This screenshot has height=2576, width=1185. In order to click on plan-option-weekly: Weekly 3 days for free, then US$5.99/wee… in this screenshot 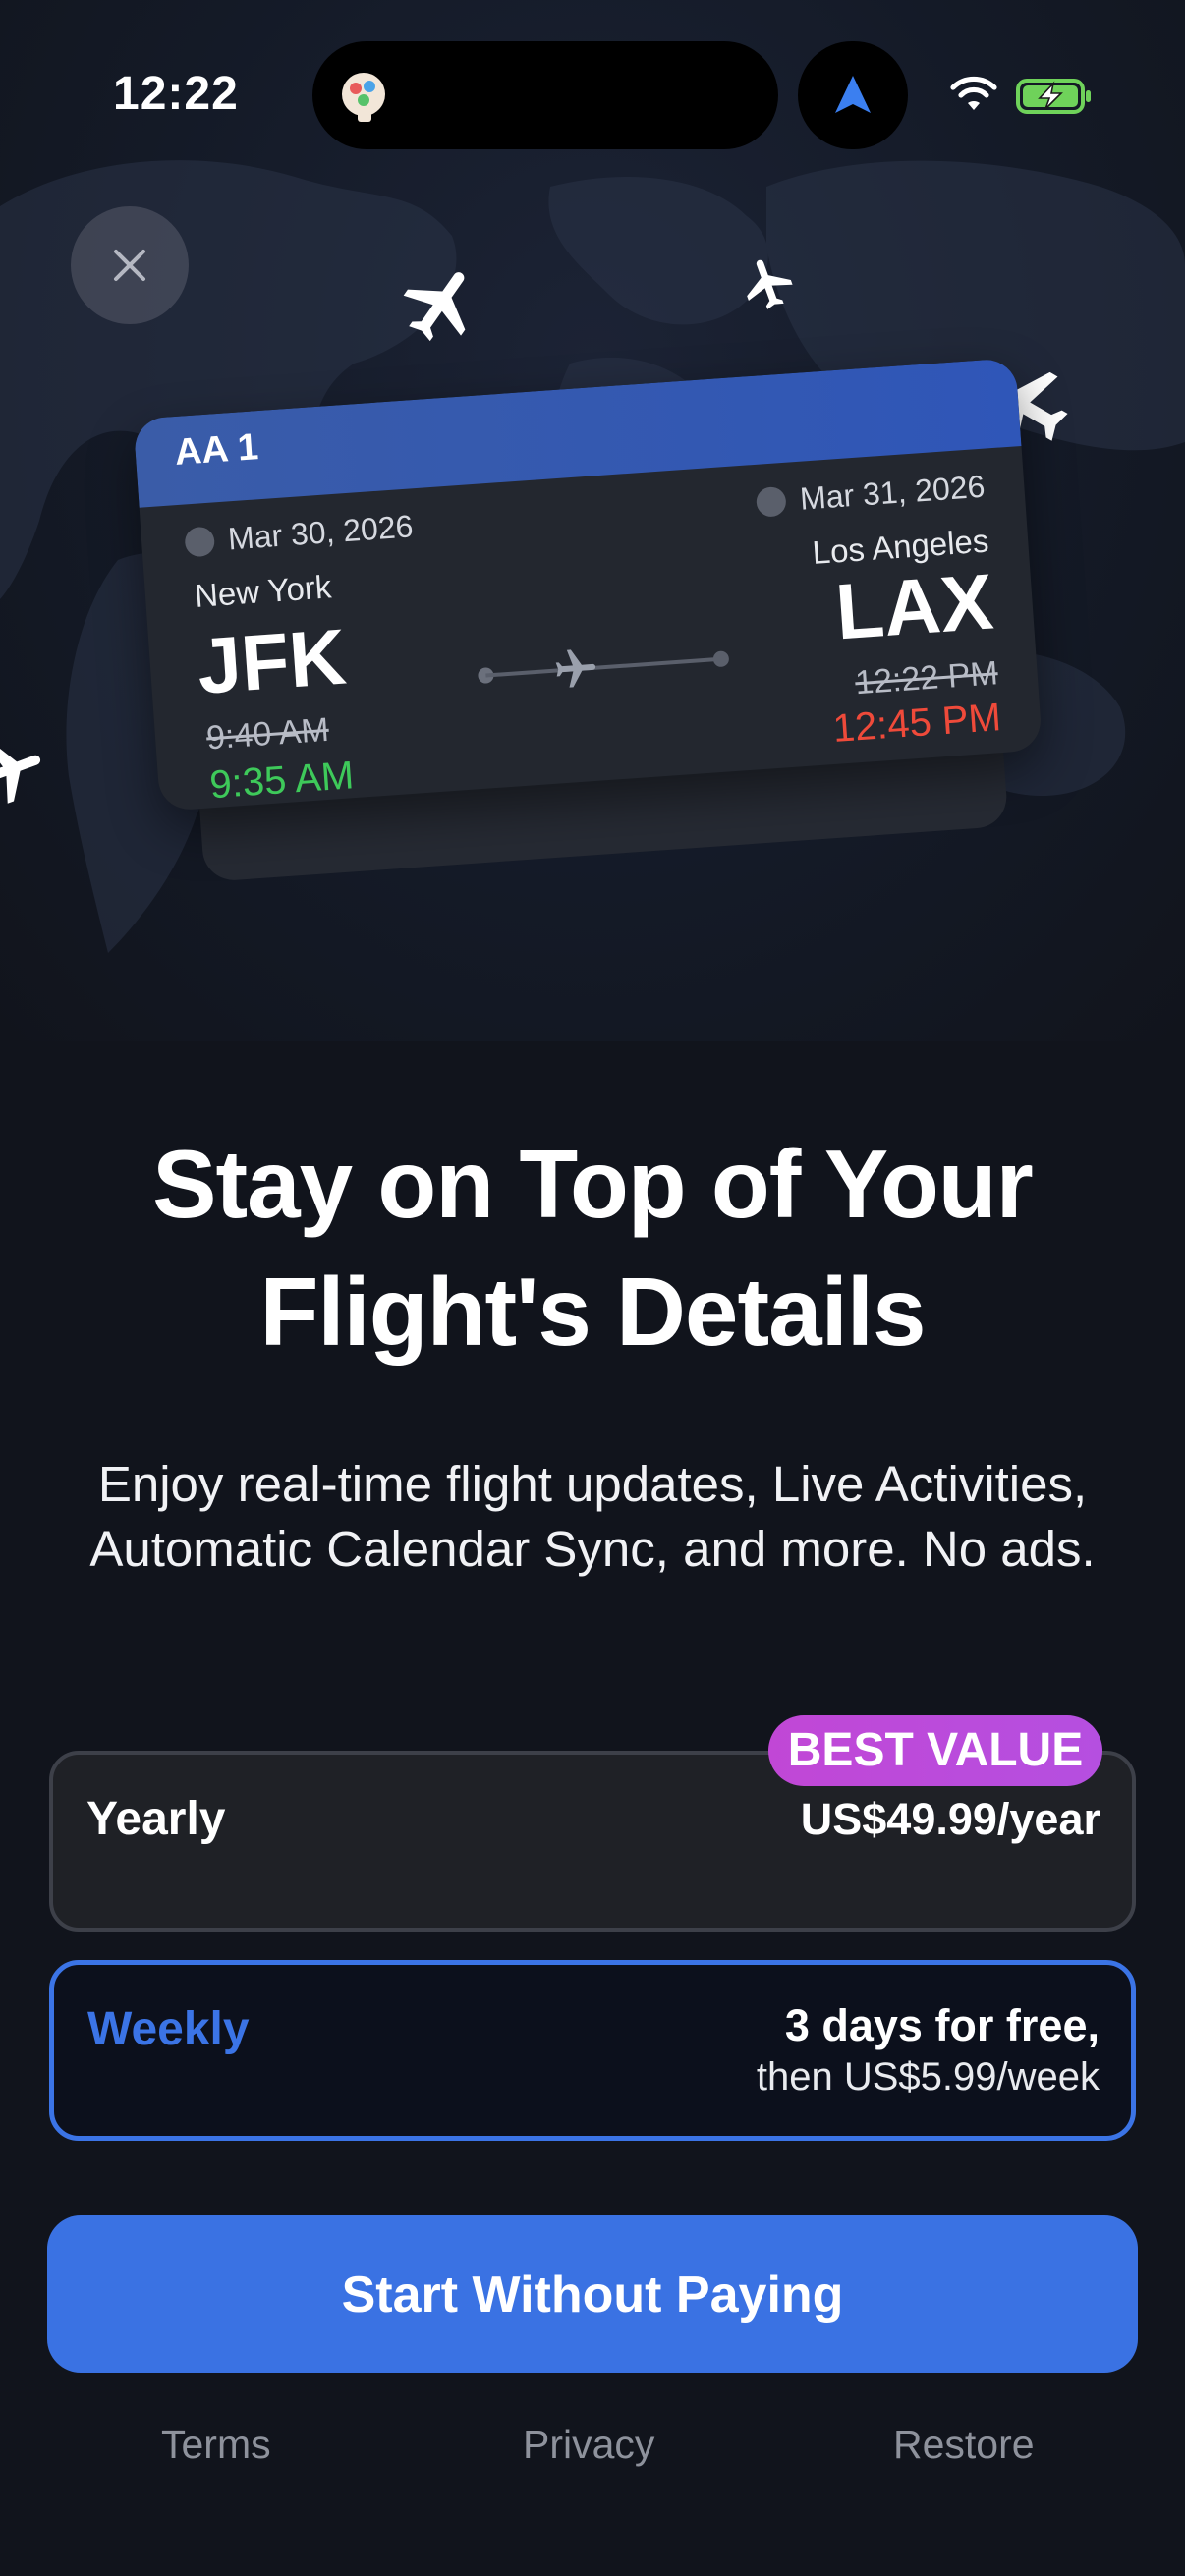, I will do `click(592, 2050)`.